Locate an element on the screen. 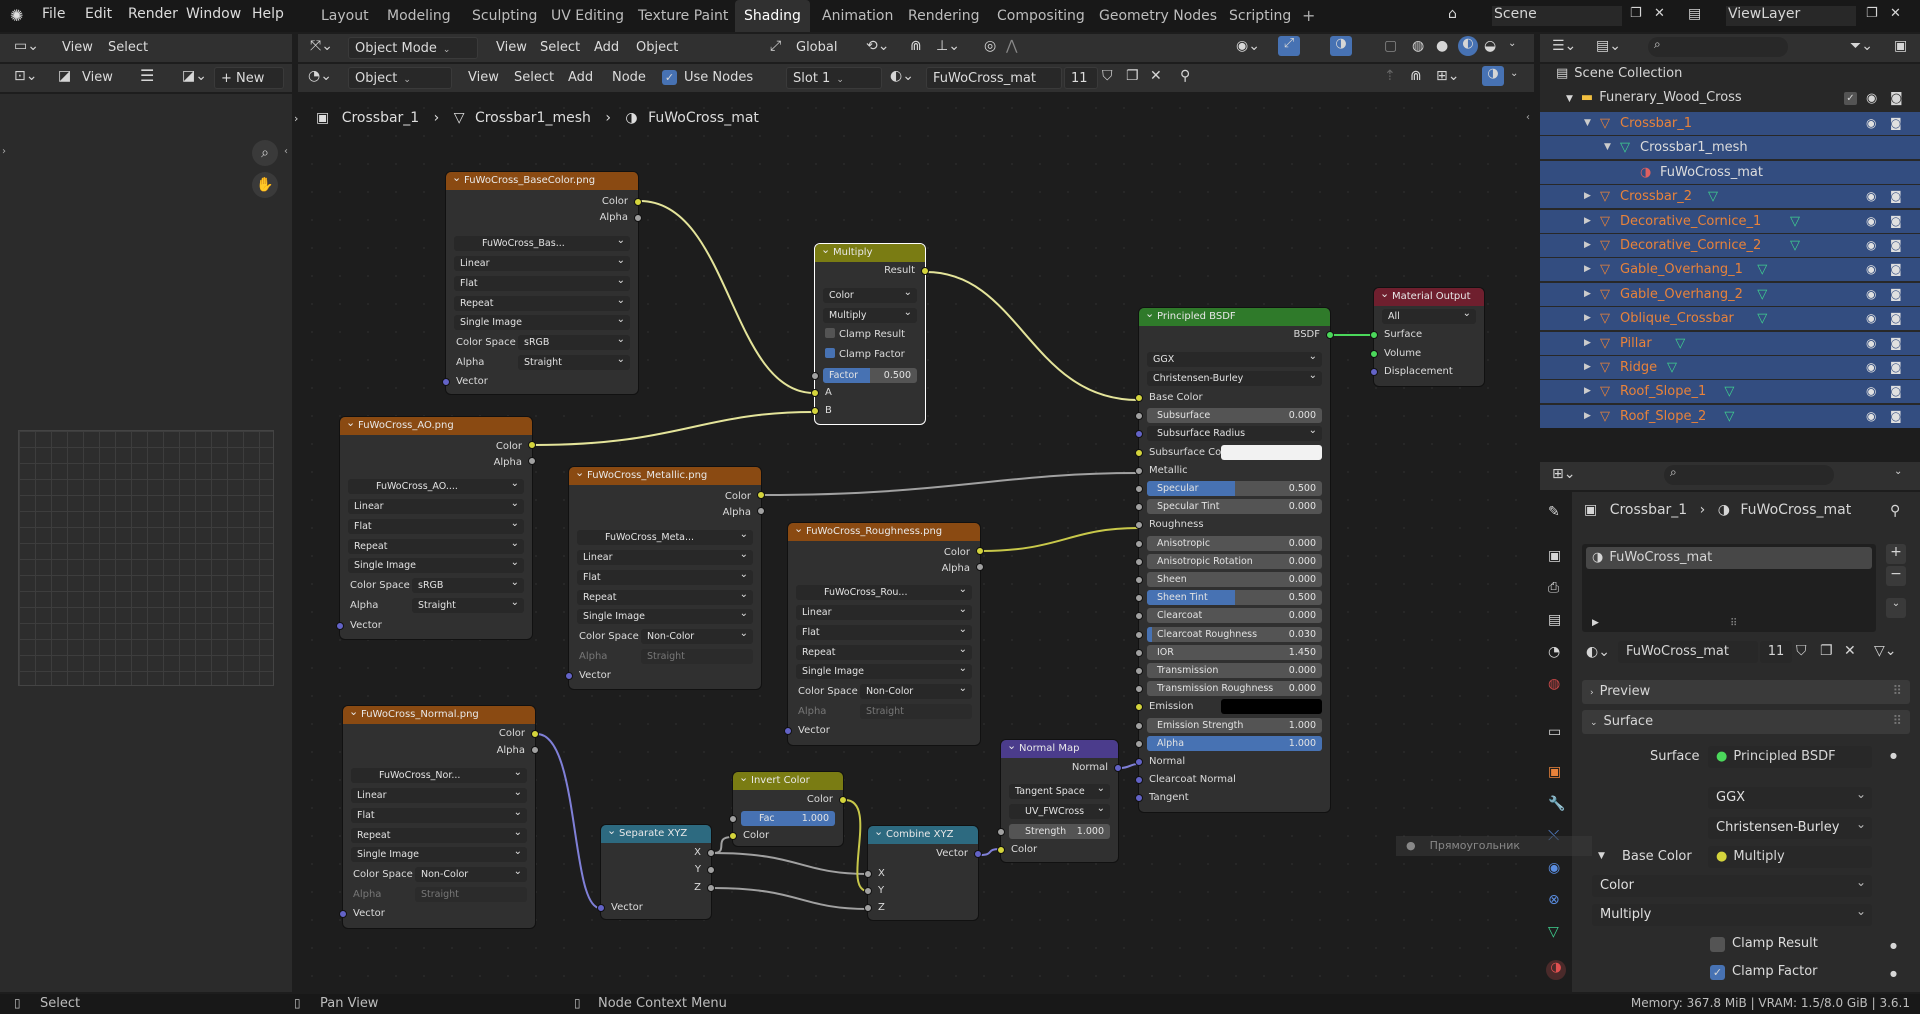 This screenshot has width=1920, height=1014. input-subsurface-radius-field: Subsurface Radius is located at coordinates (1234, 433).